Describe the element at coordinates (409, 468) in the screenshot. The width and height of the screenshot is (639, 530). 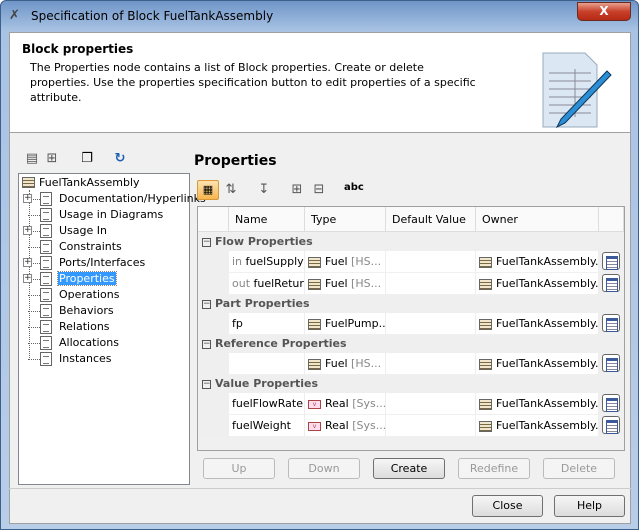
I see `create-button: Create` at that location.